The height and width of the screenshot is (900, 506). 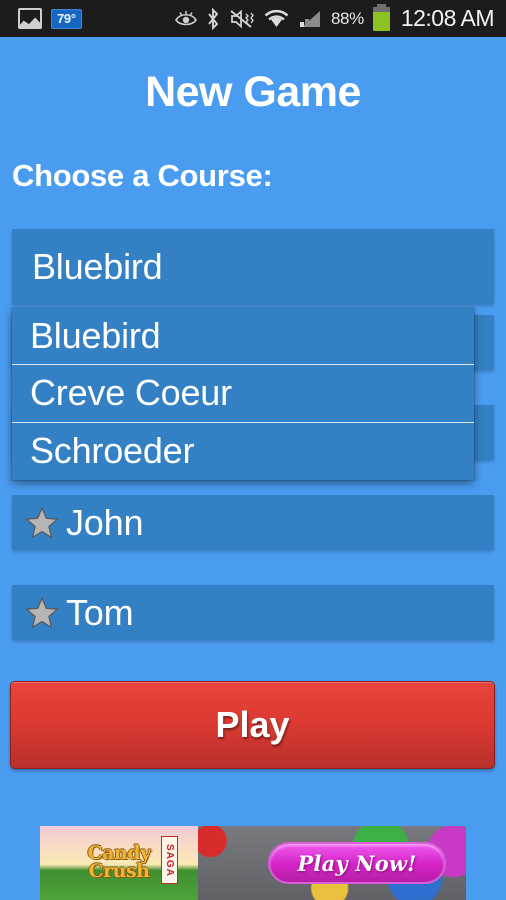 I want to click on cellular-signal-icon, so click(x=310, y=19).